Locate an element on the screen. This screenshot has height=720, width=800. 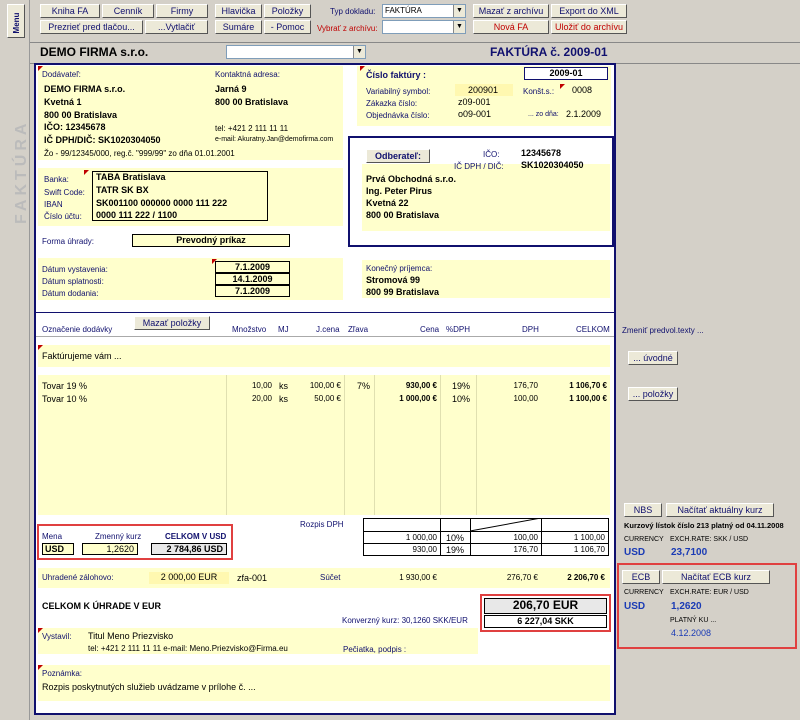
dph-pct: 19% is located at coordinates (455, 550).